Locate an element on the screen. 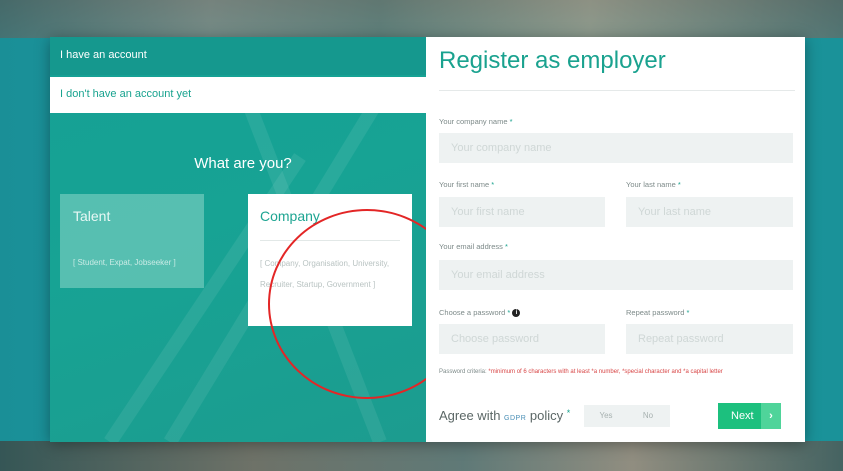  password-label: Choose a password * i is located at coordinates (480, 313).